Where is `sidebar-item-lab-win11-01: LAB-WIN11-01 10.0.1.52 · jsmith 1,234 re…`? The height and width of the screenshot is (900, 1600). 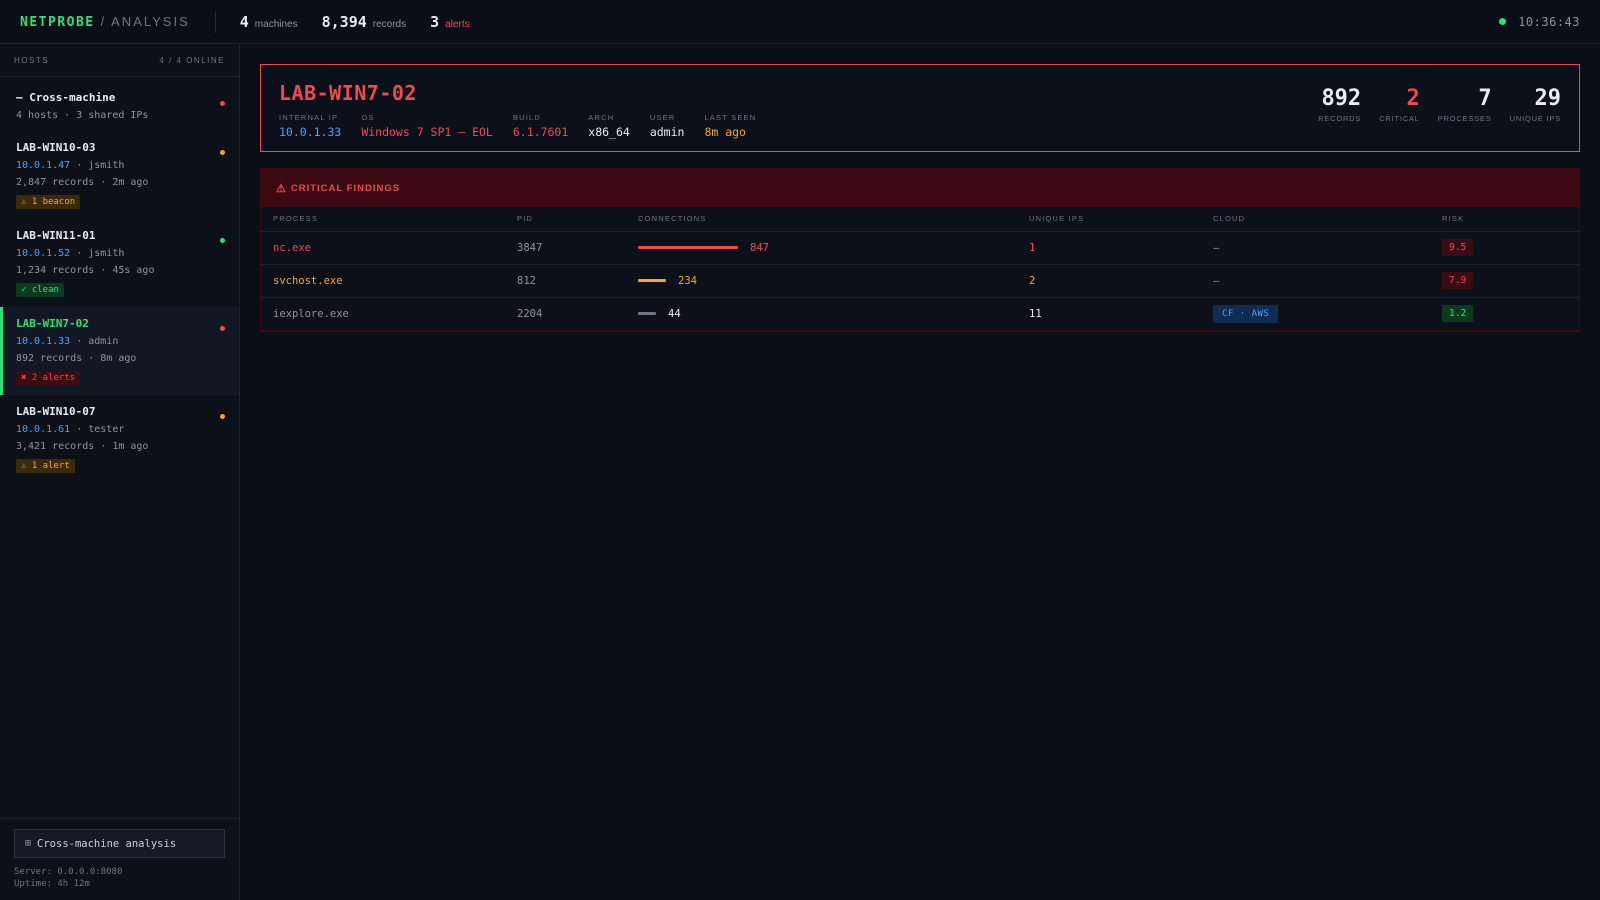
sidebar-item-lab-win11-01: LAB-WIN11-01 10.0.1.52 · jsmith 1,234 re… is located at coordinates (119, 263).